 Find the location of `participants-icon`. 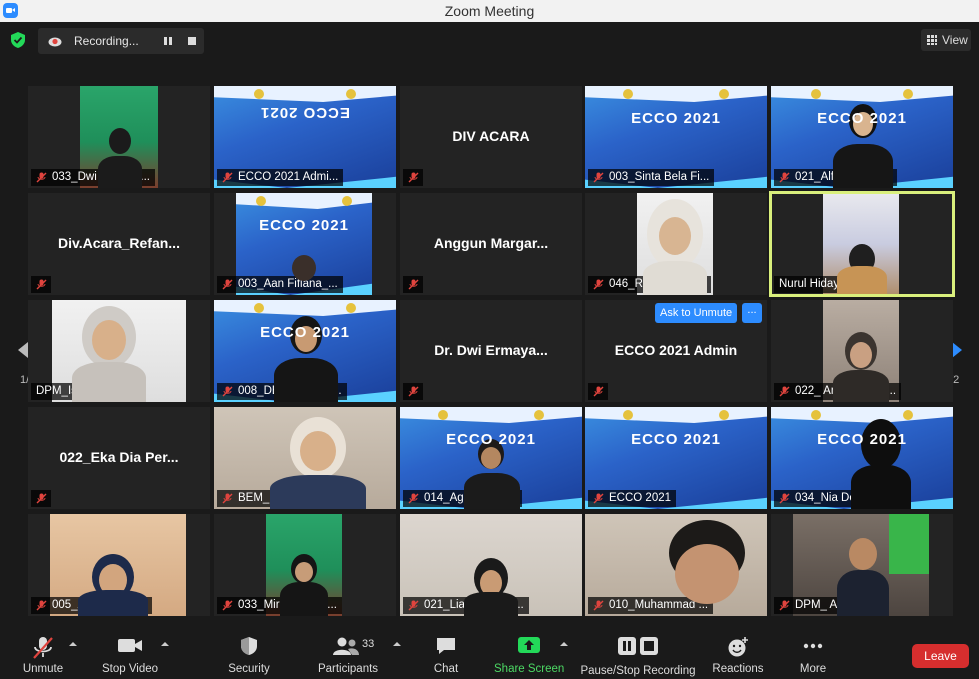

participants-icon is located at coordinates (346, 646).